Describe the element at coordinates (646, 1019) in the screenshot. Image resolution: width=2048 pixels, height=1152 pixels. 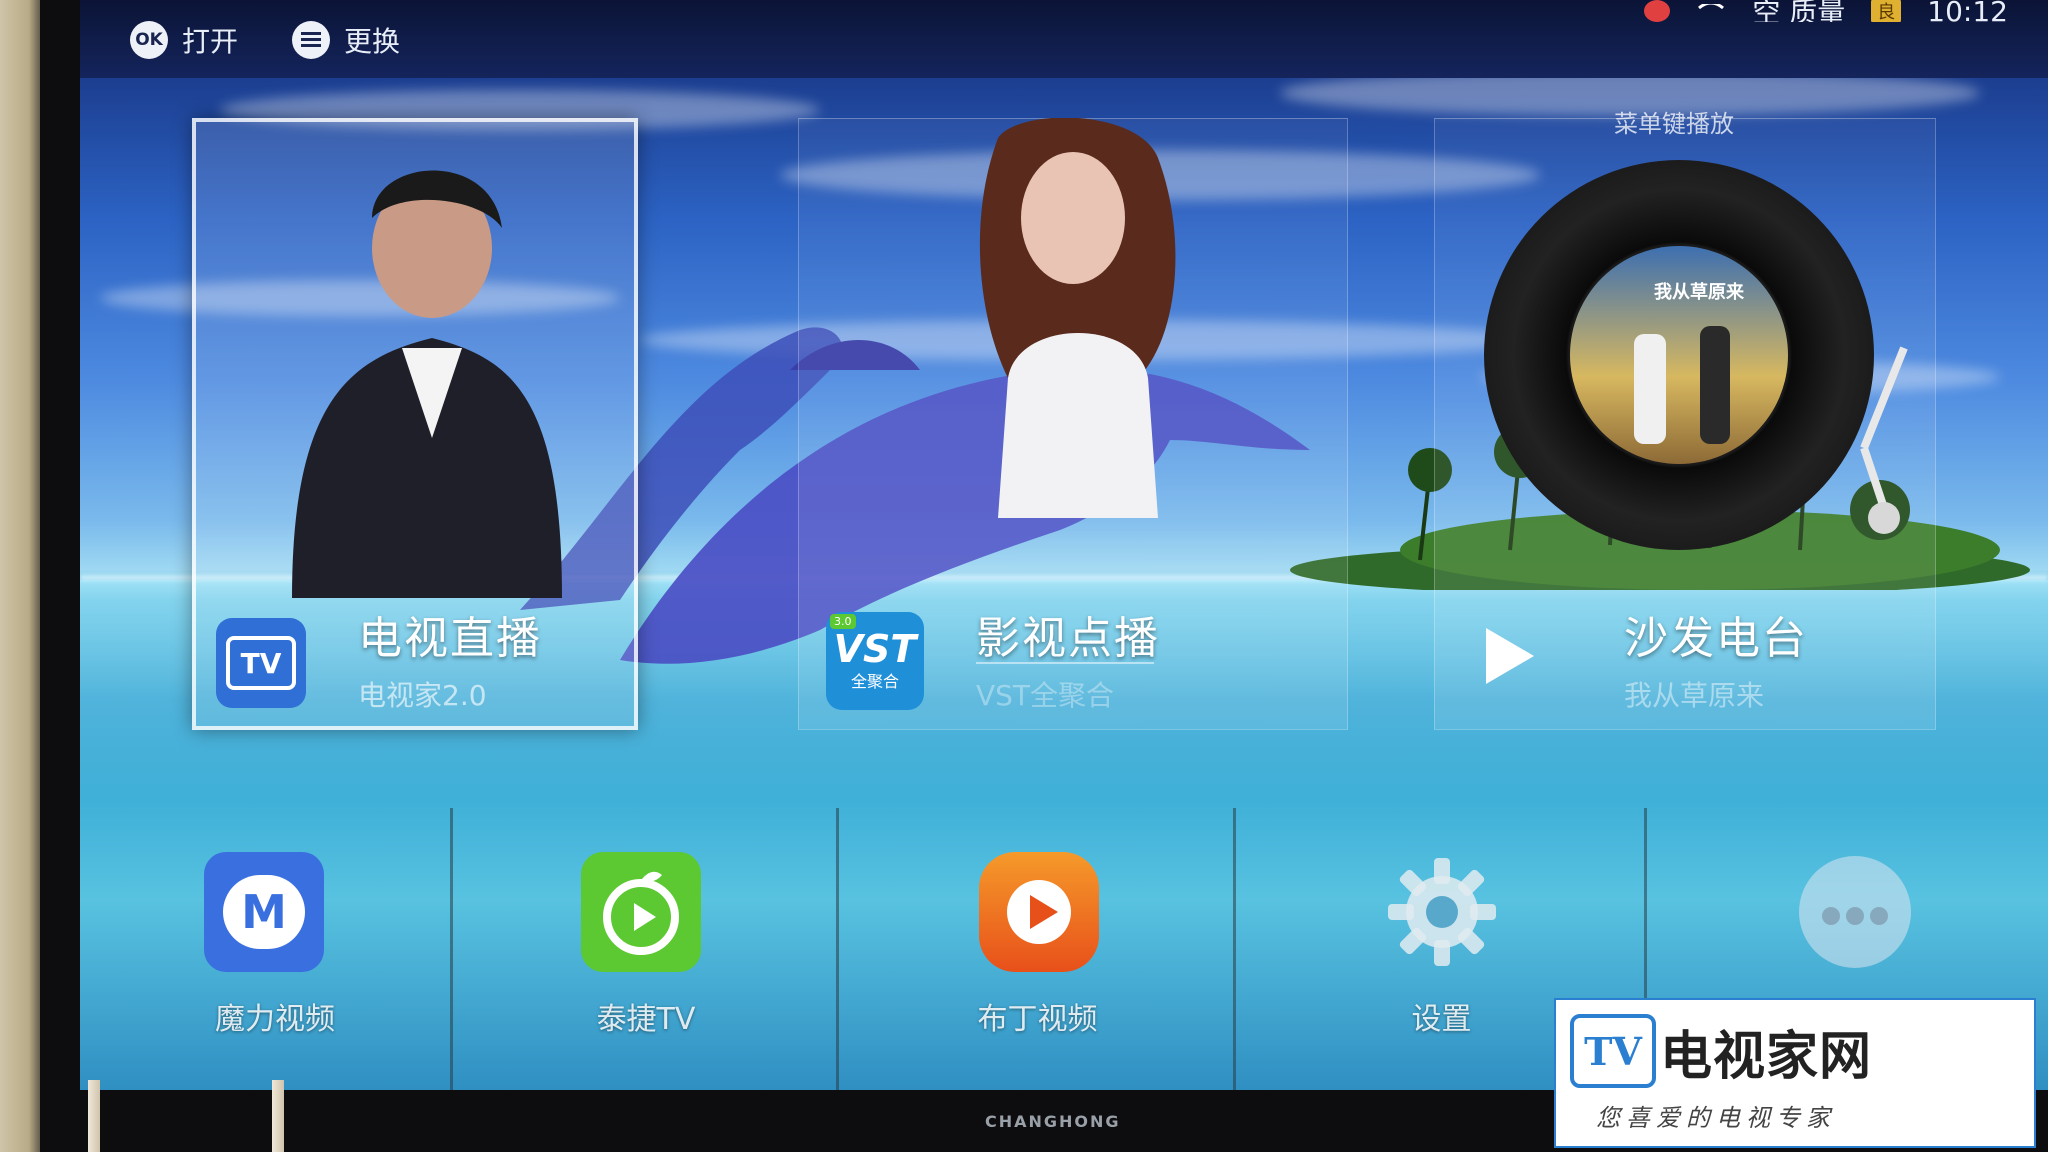
I see `app-label: 泰捷TV` at that location.